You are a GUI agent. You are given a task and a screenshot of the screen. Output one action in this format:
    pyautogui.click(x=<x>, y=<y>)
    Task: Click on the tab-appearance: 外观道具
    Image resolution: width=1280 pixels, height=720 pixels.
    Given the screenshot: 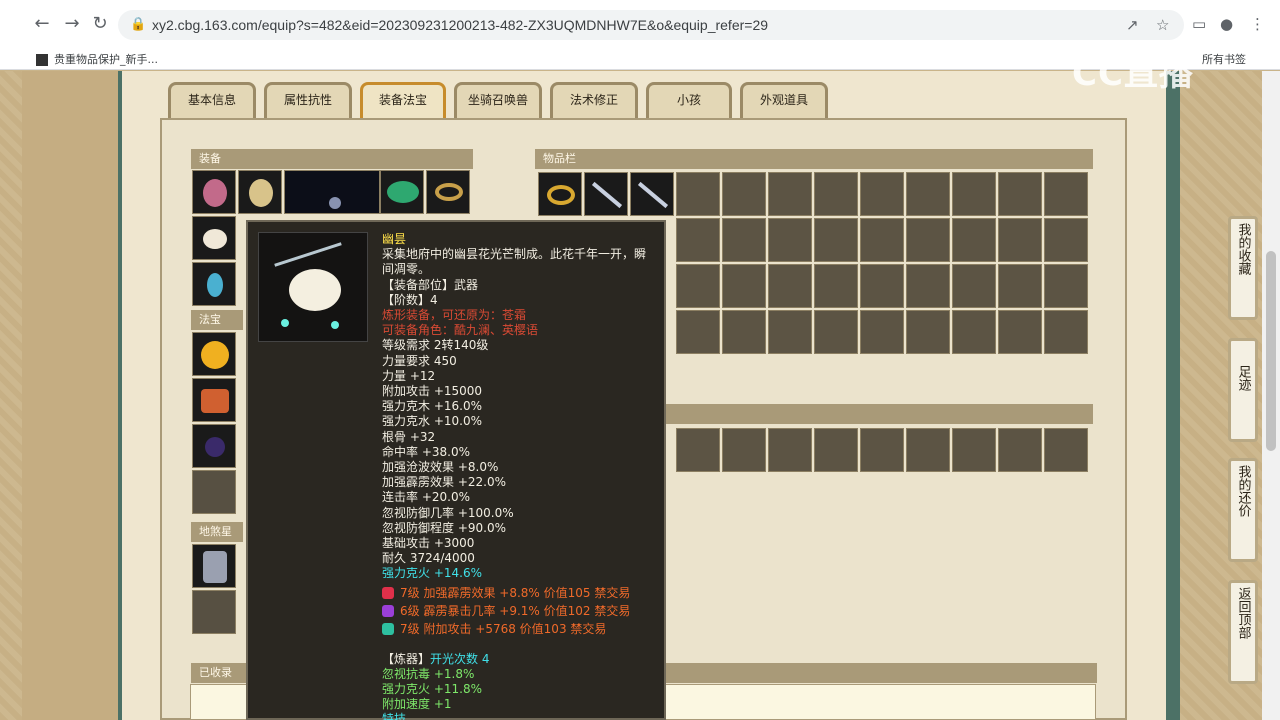 What is the action you would take?
    pyautogui.click(x=784, y=100)
    